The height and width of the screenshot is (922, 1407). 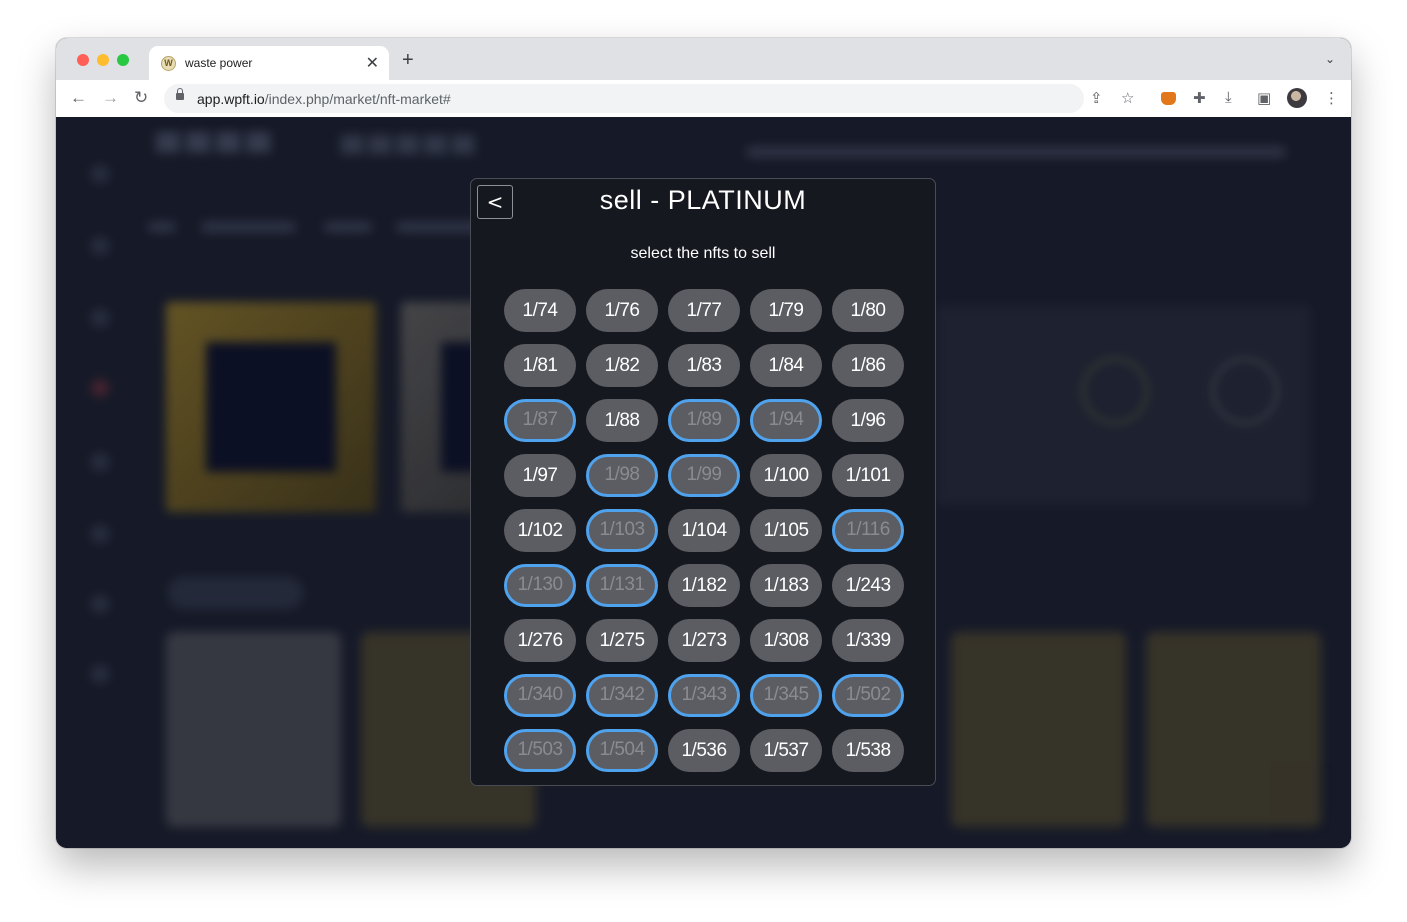 I want to click on nft-token-button: 1/83, so click(x=704, y=365).